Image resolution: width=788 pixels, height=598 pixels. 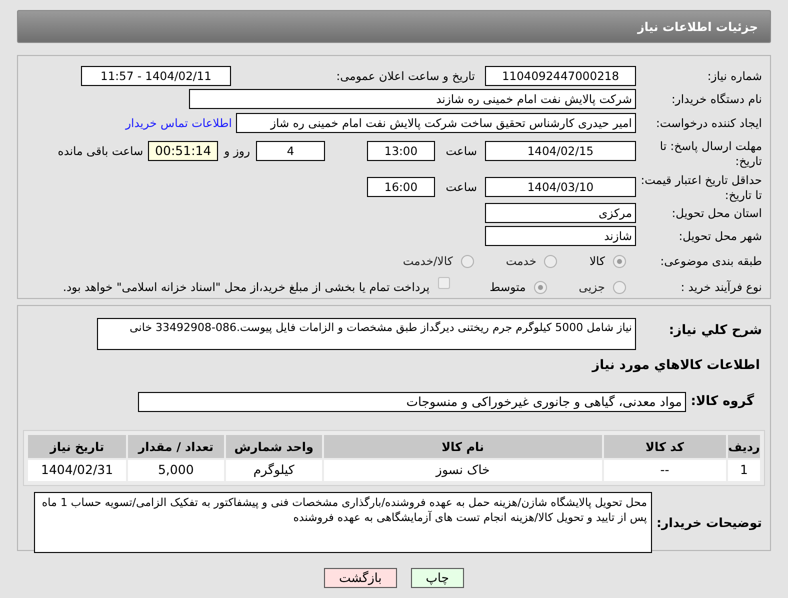 I want to click on input-field: 1404/02/11 - 11:57, so click(x=156, y=76).